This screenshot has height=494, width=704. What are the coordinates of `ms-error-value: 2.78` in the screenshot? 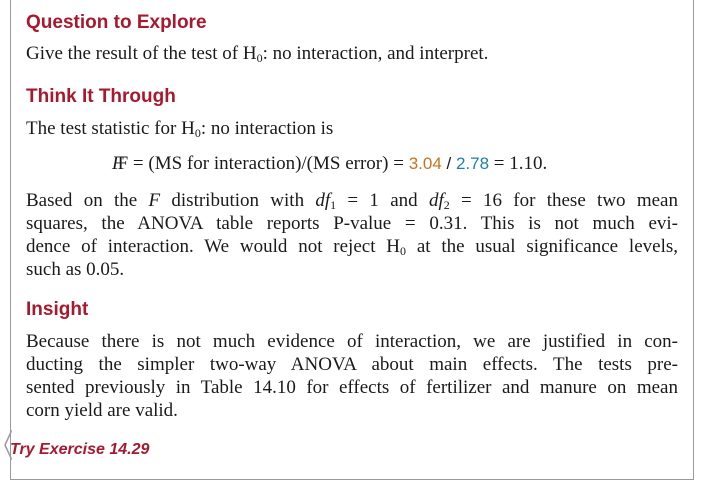 It's located at (472, 163).